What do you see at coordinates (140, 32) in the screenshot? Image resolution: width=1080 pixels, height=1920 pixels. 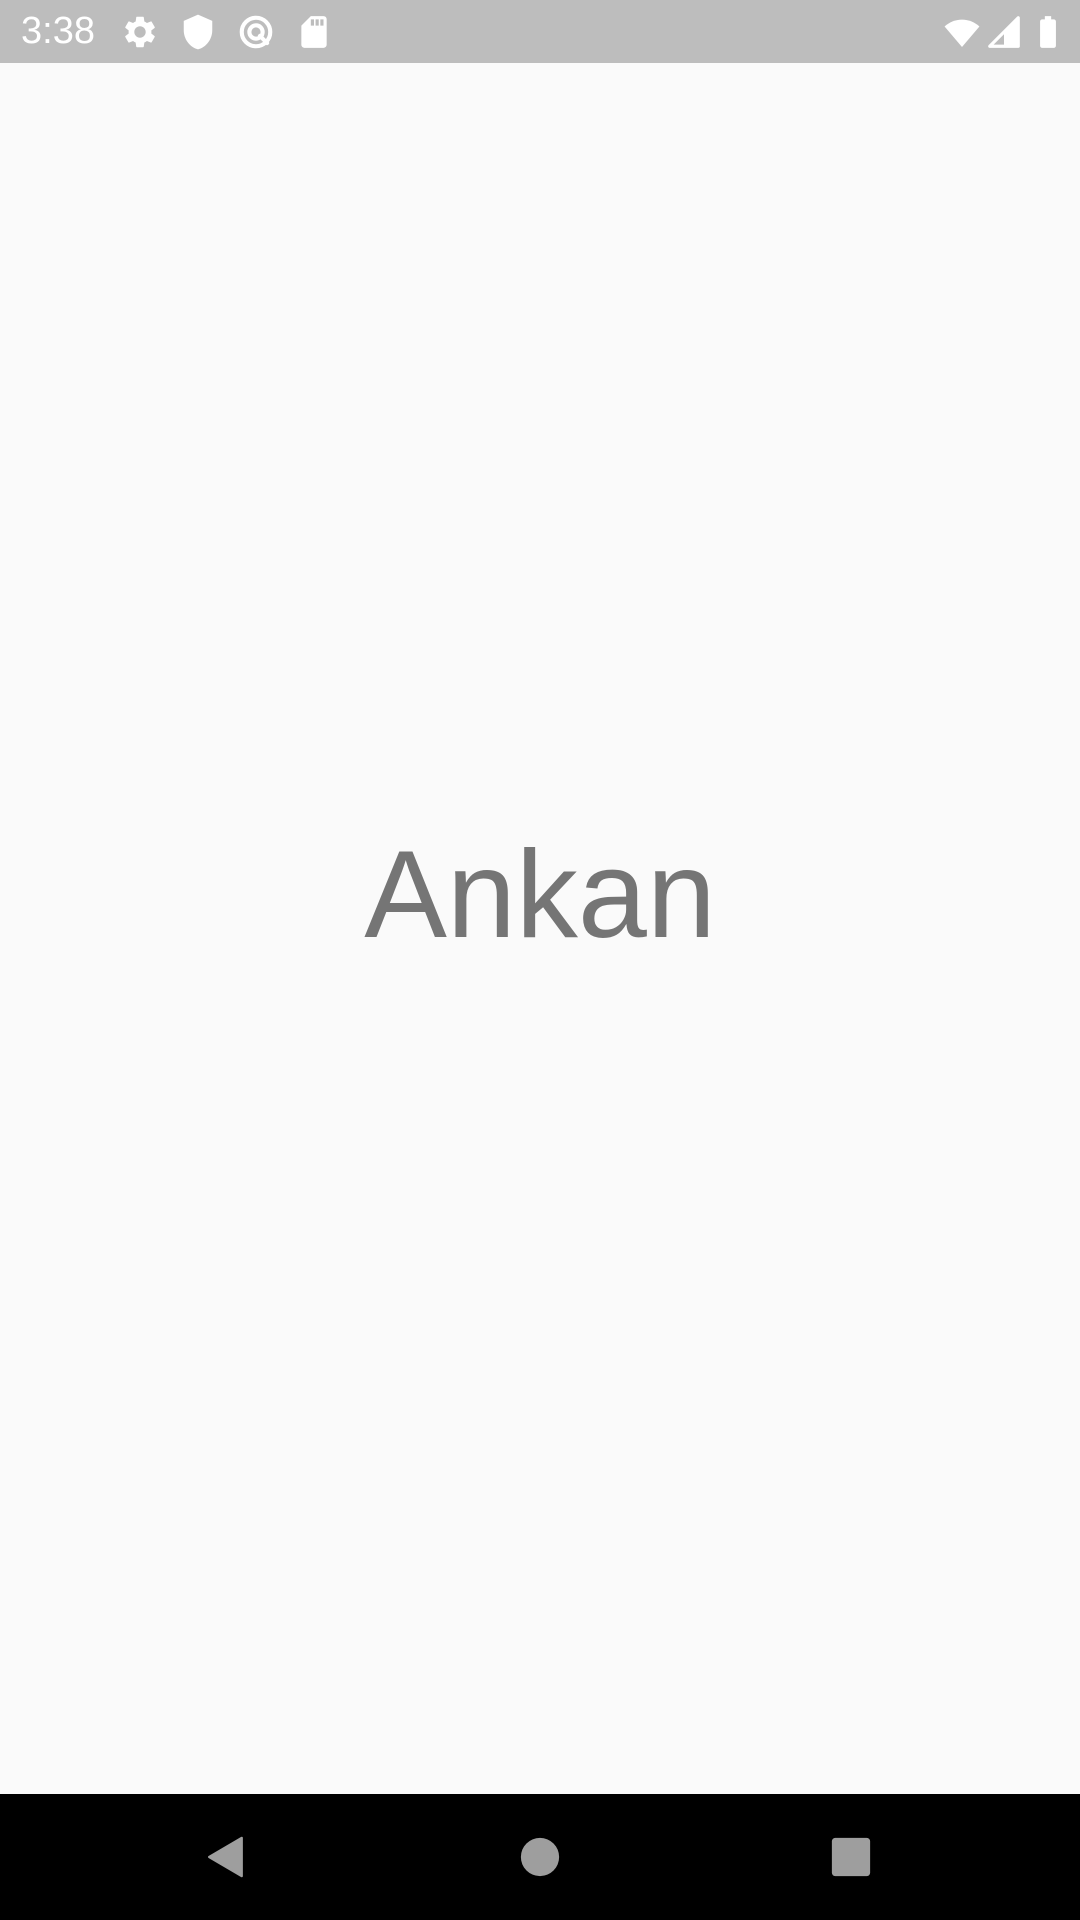 I see `gear-icon` at bounding box center [140, 32].